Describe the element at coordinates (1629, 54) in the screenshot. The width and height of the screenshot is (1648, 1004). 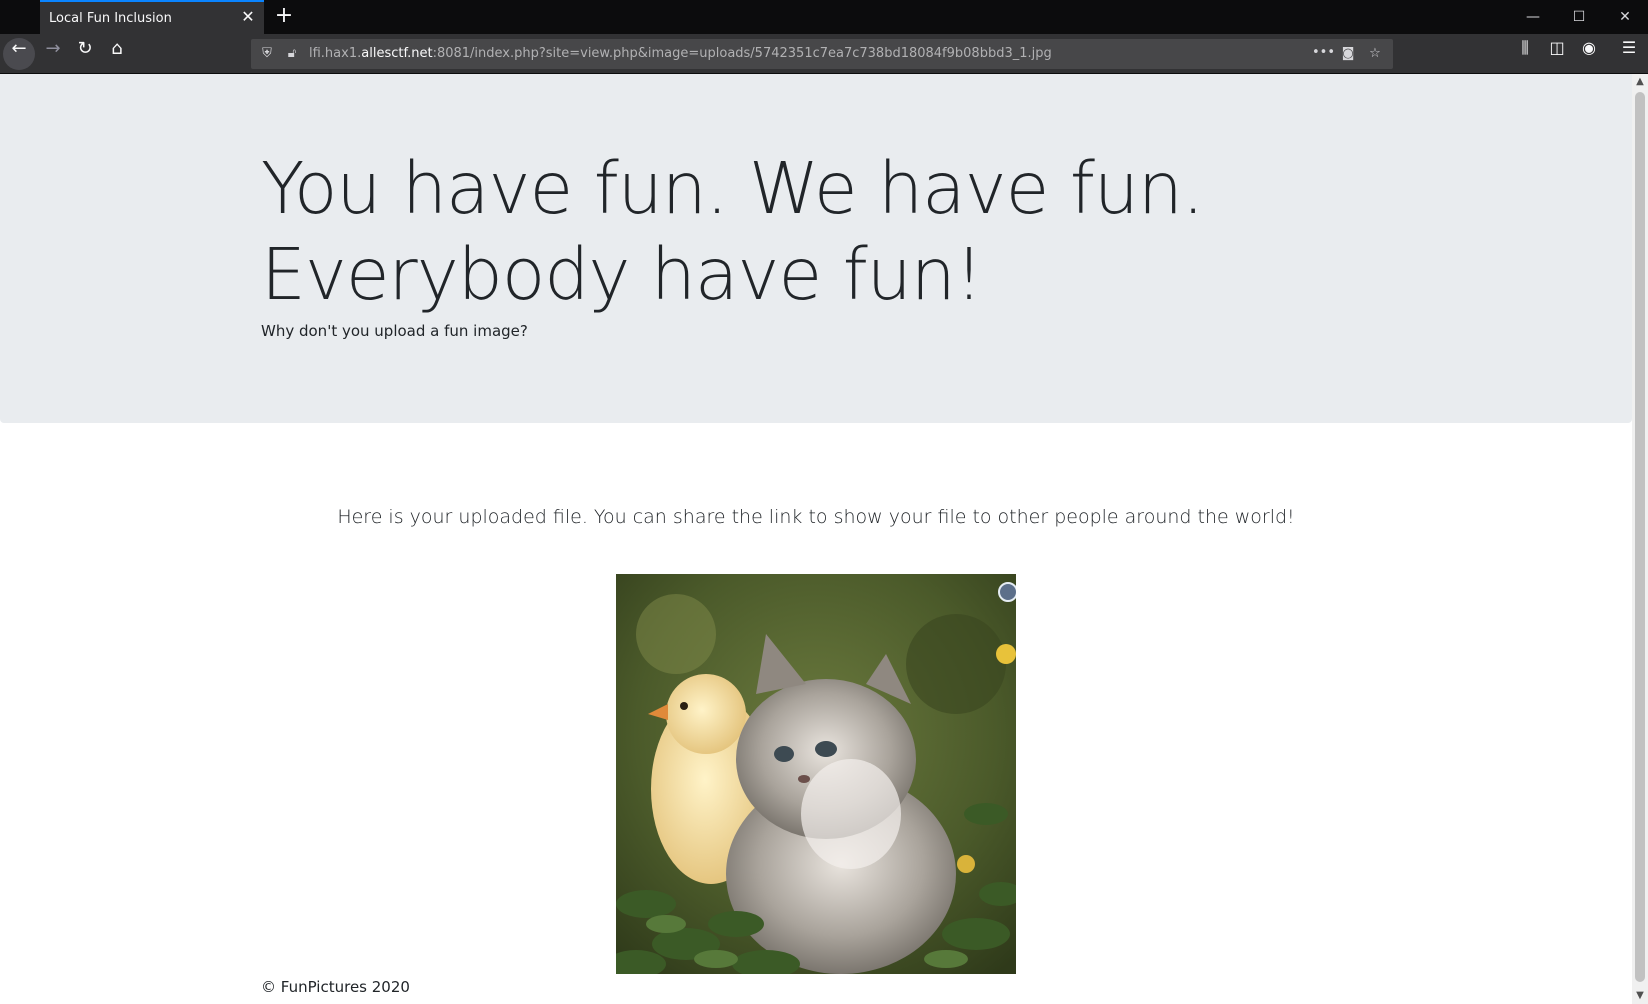
I see `menu-icon: ☰` at that location.